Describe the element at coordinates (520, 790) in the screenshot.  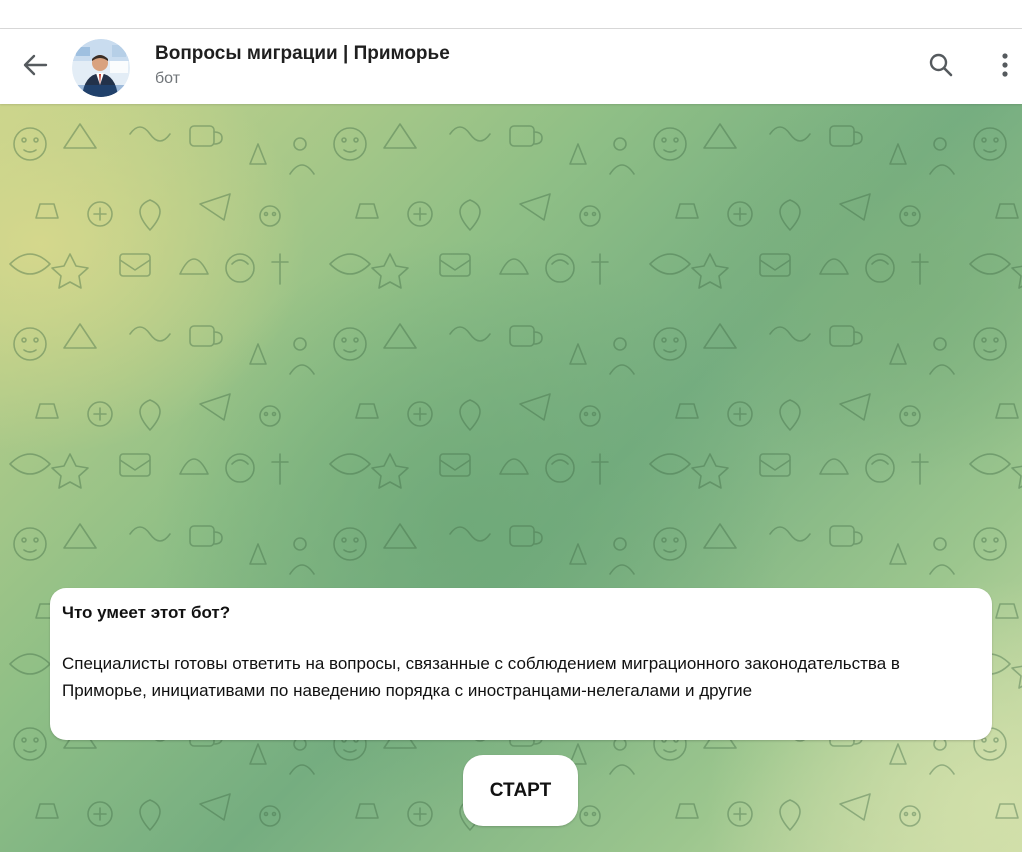
I see `start-button: СТАРТ` at that location.